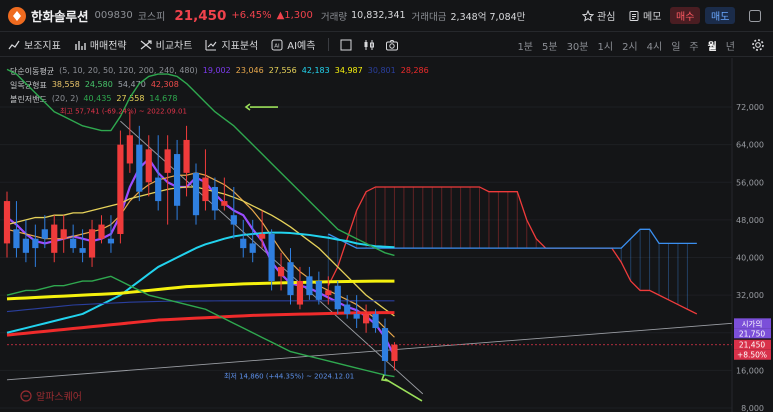 The image size is (773, 412). Describe the element at coordinates (301, 46) in the screenshot. I see `ai-forecast-label: AI예측` at that location.